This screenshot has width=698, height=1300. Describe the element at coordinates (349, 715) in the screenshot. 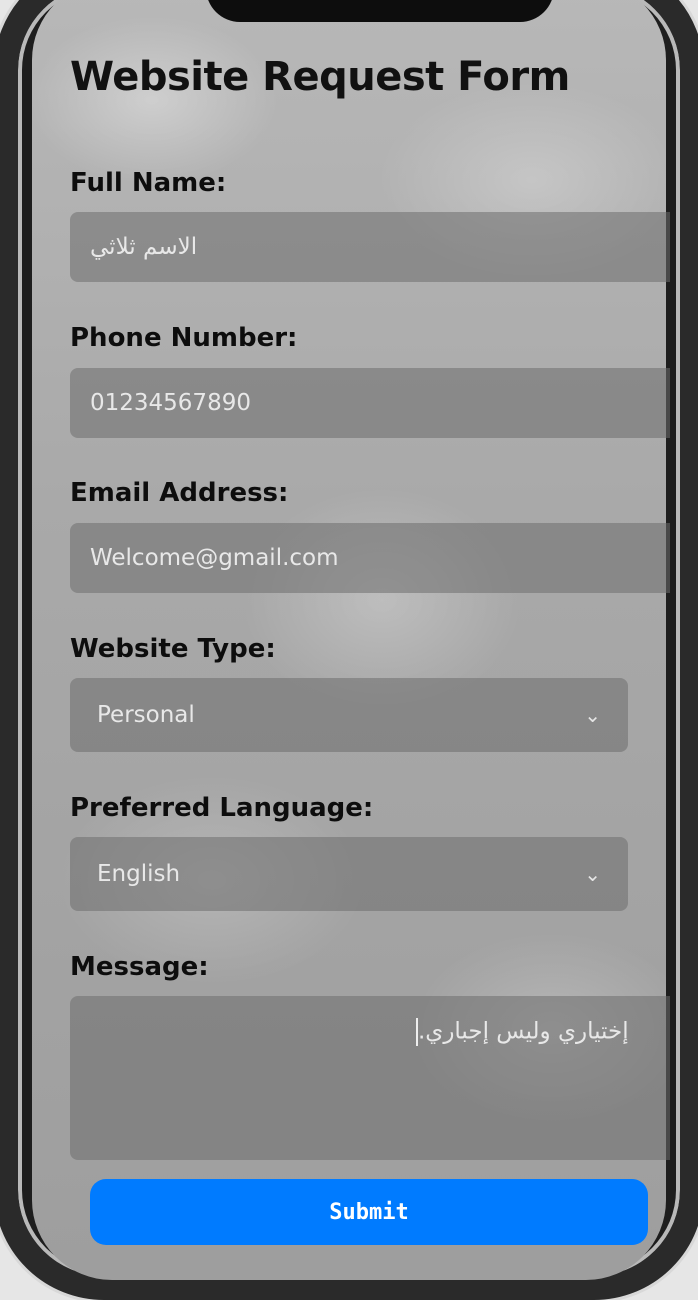

I see `website-type-select: Personal ⌄` at that location.